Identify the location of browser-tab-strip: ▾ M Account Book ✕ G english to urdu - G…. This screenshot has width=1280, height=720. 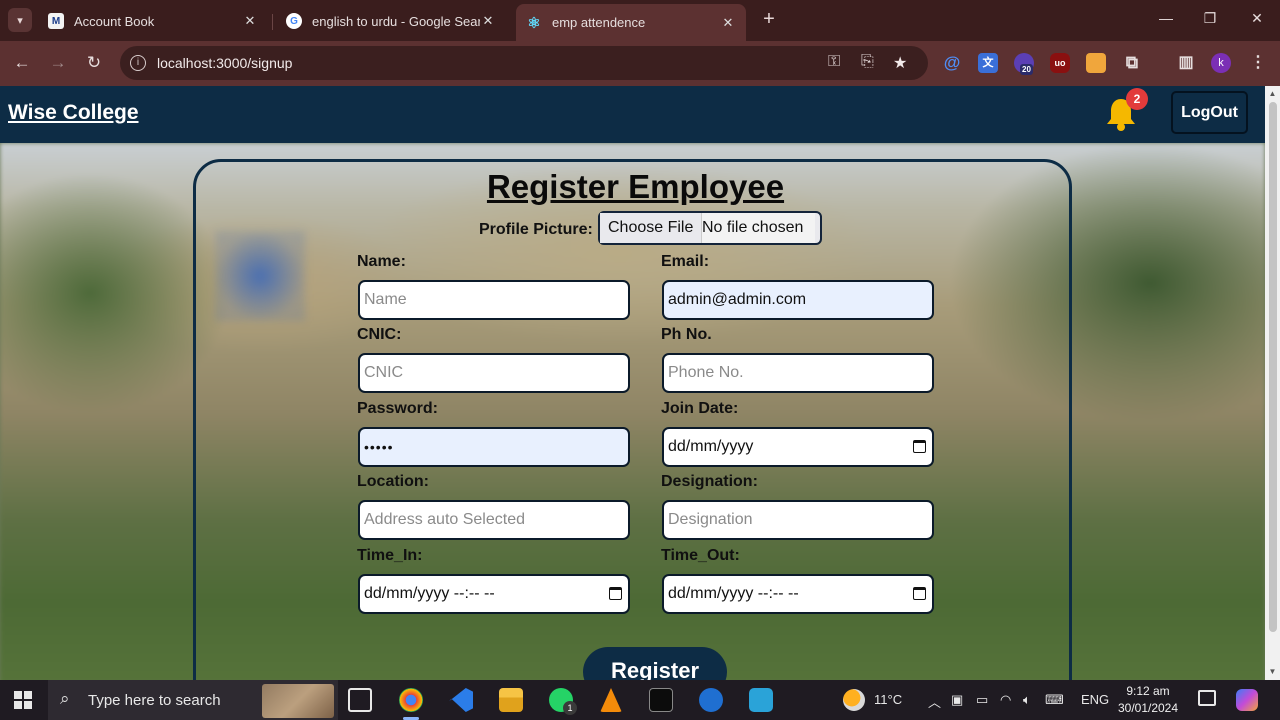
(640, 20).